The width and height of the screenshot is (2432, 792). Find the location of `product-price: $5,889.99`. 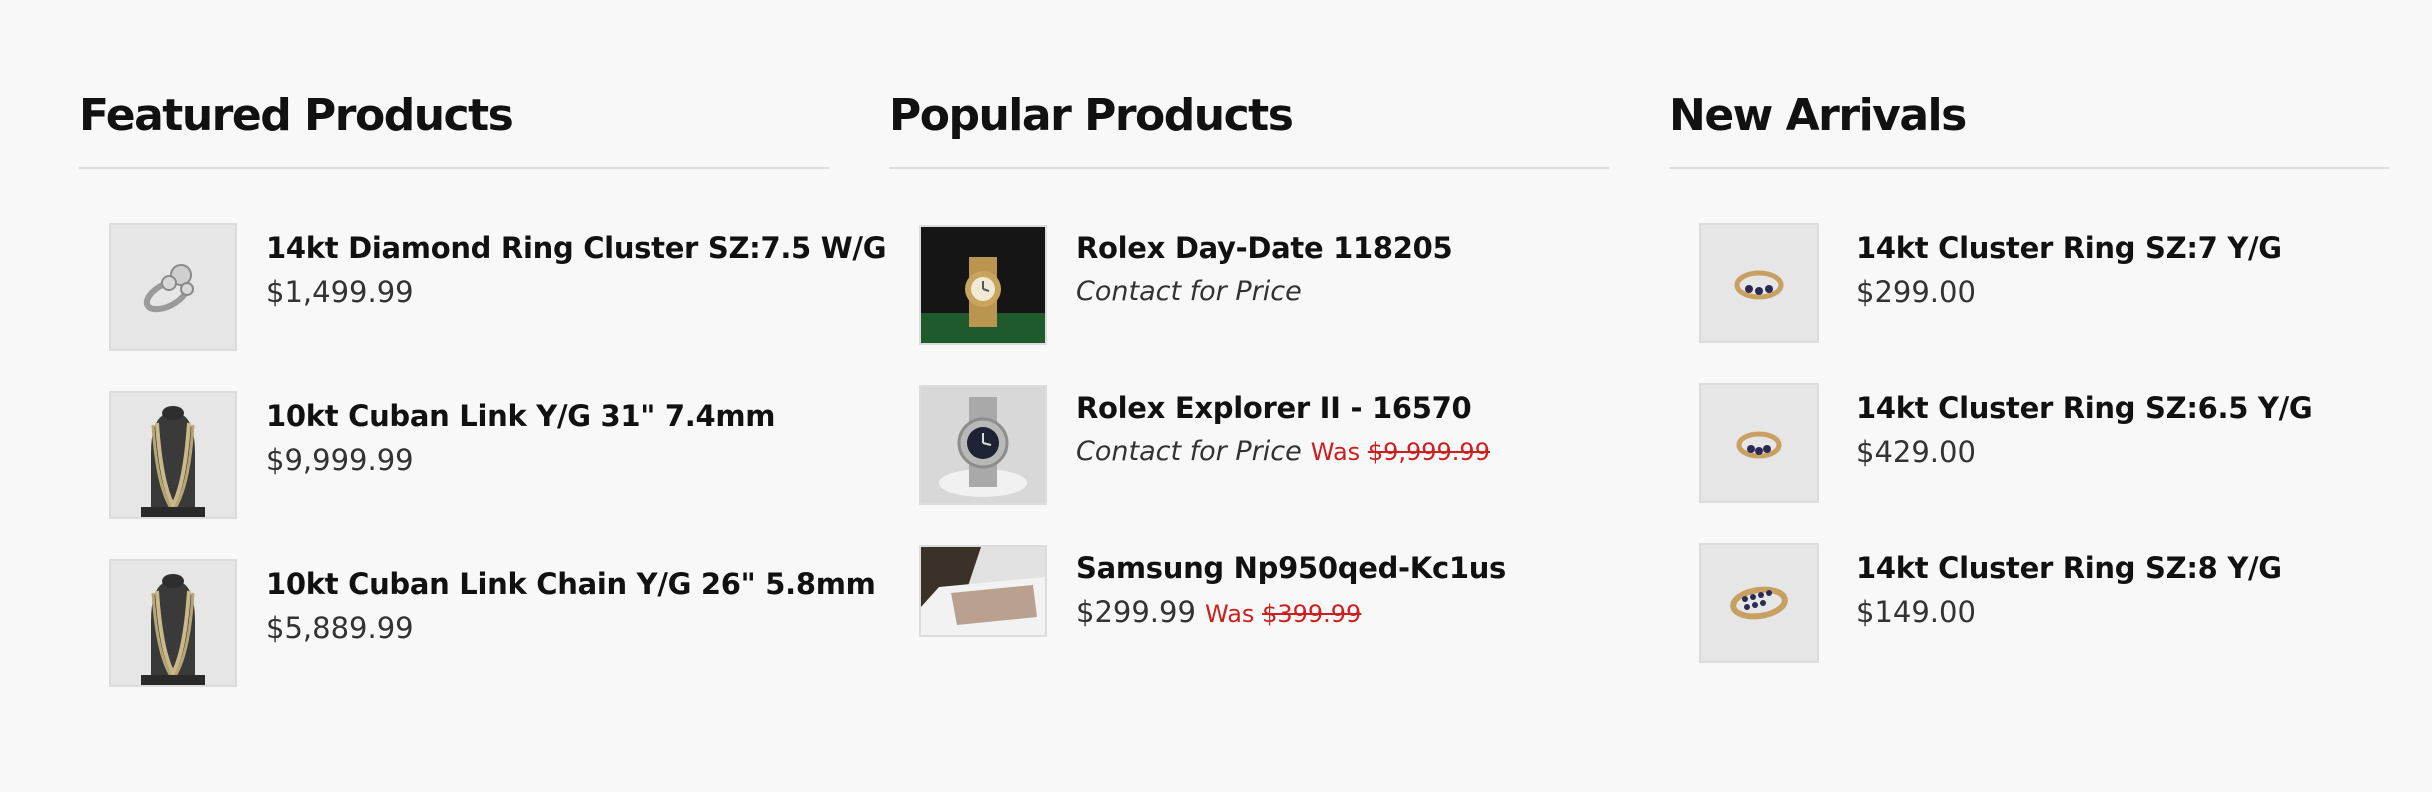

product-price: $5,889.99 is located at coordinates (340, 628).